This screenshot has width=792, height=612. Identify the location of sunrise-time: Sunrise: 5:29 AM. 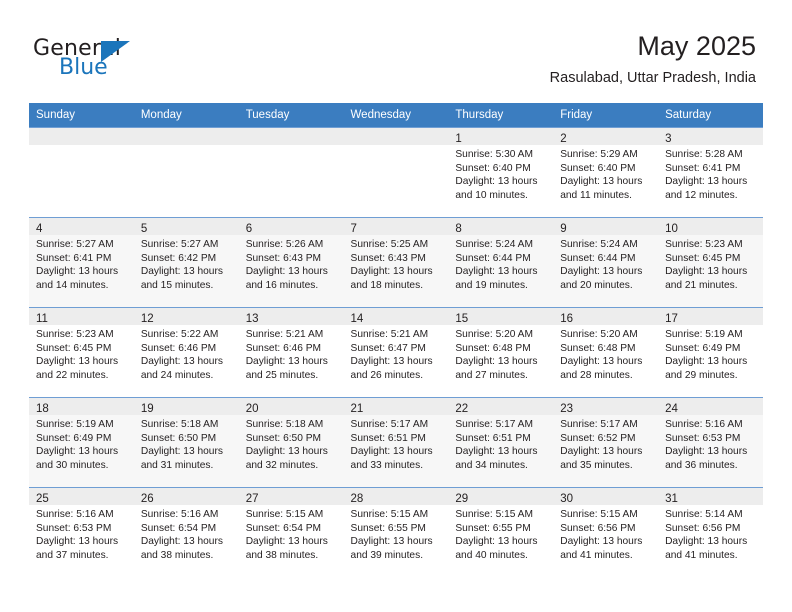
(599, 154).